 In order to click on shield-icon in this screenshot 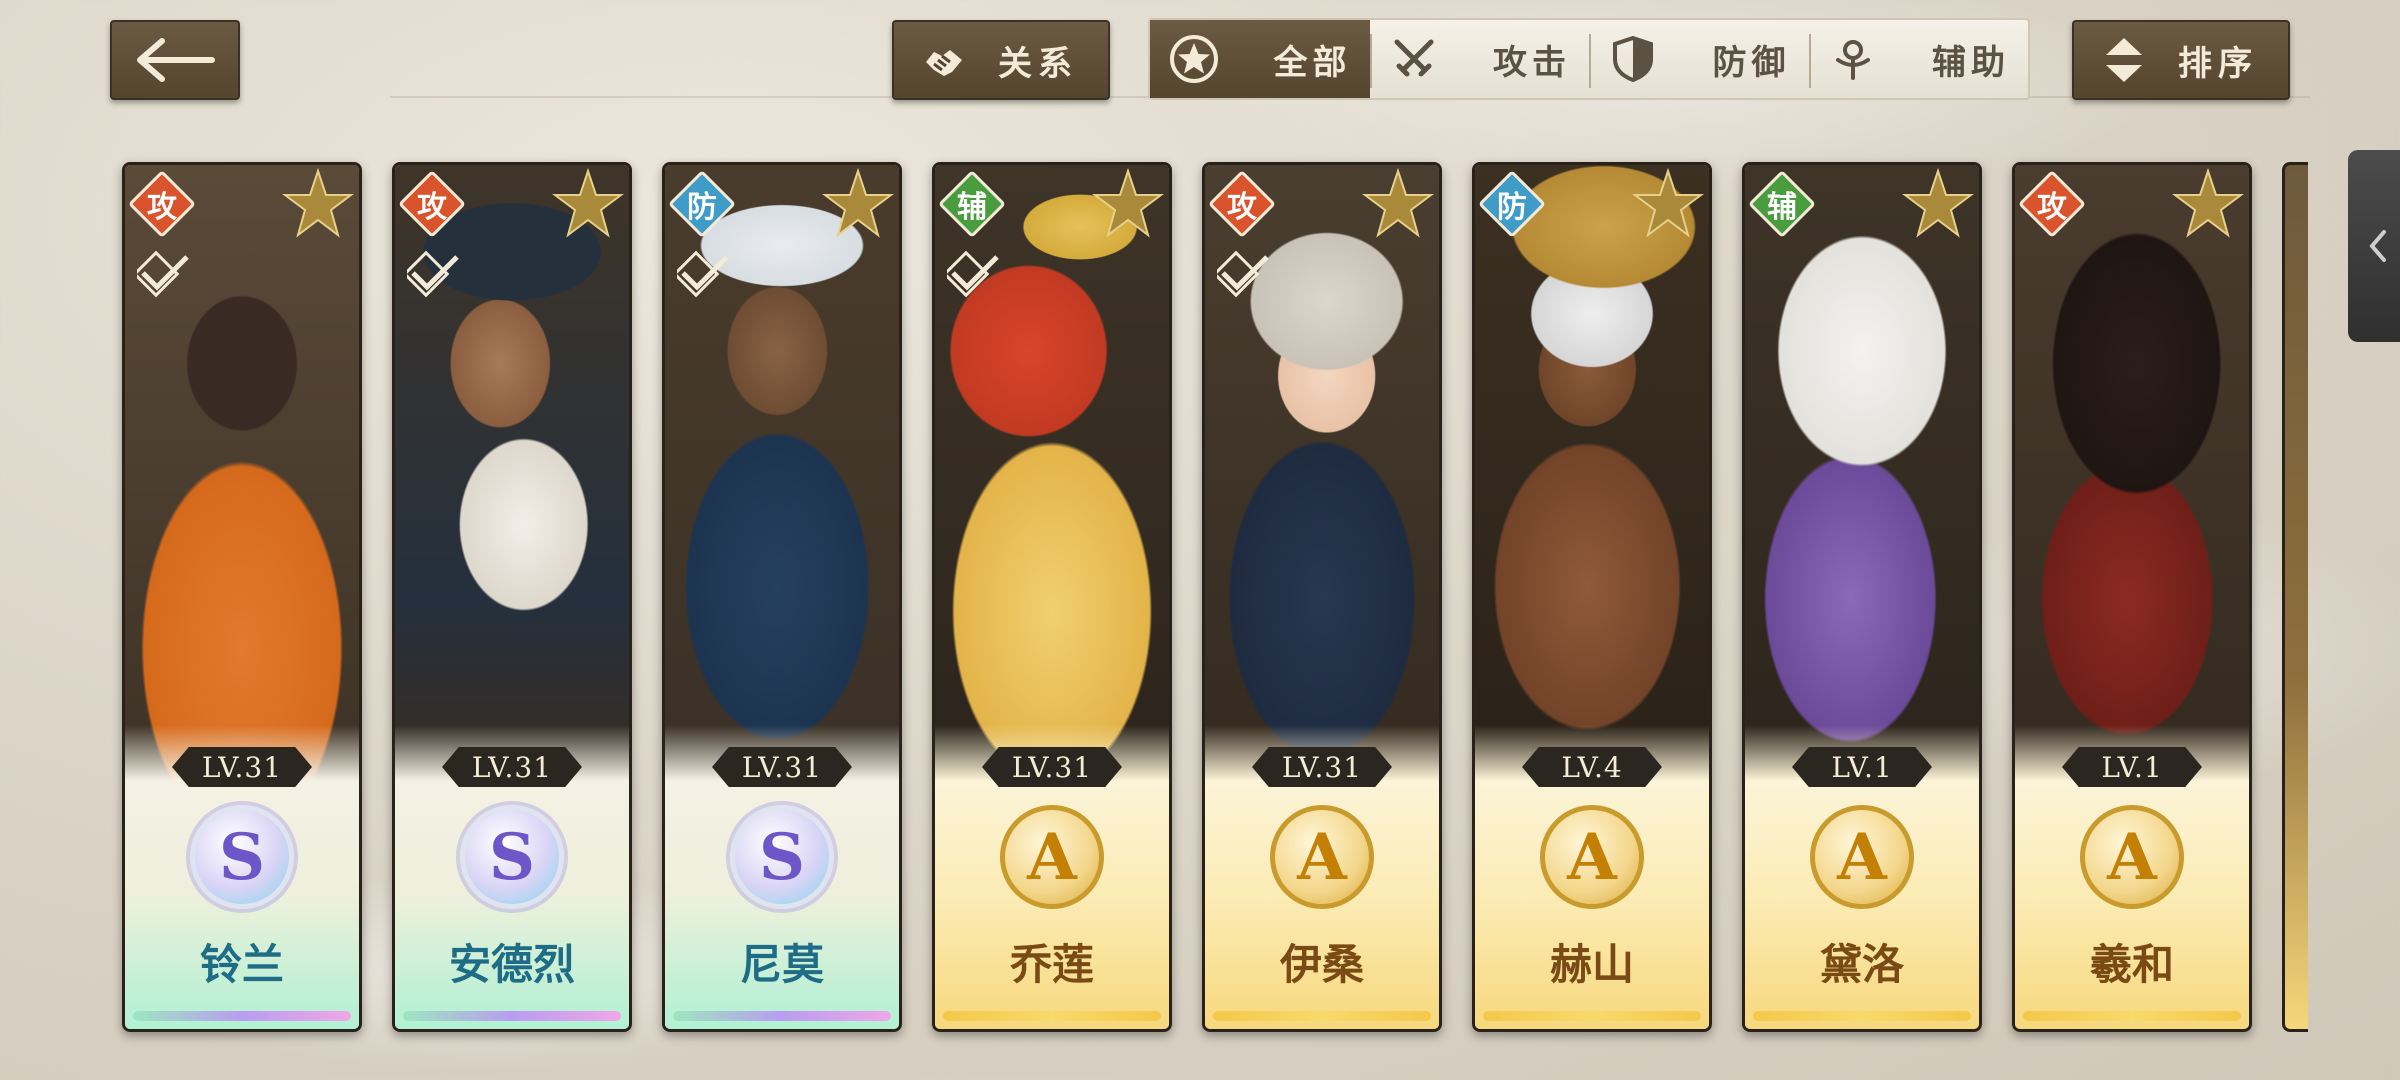, I will do `click(1633, 59)`.